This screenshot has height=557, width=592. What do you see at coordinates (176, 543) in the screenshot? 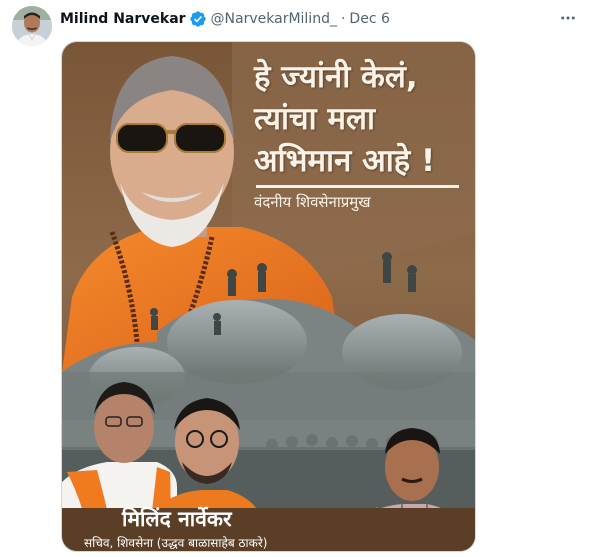
I see `poster-role: सचिव, शिवसेना (उद्धव बाळासाहेब ठाकरे)` at bounding box center [176, 543].